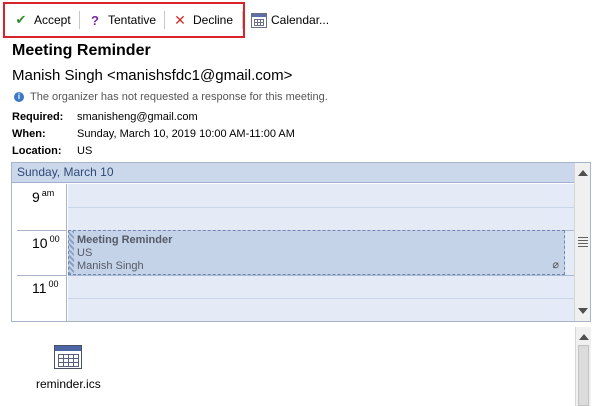  Describe the element at coordinates (132, 20) in the screenshot. I see `tentative-label: Tentative` at that location.